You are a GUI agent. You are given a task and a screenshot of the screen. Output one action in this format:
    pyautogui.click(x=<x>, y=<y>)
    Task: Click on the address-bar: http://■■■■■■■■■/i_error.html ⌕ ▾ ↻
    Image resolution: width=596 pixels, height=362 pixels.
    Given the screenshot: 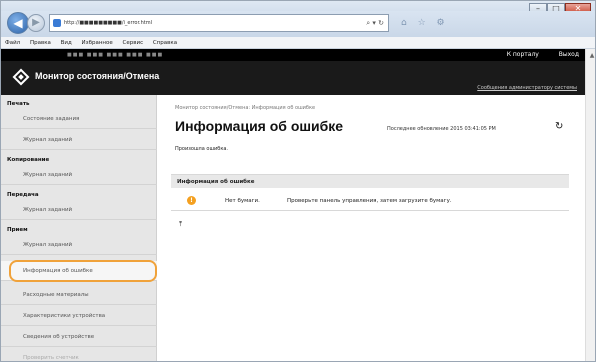 What is the action you would take?
    pyautogui.click(x=219, y=23)
    